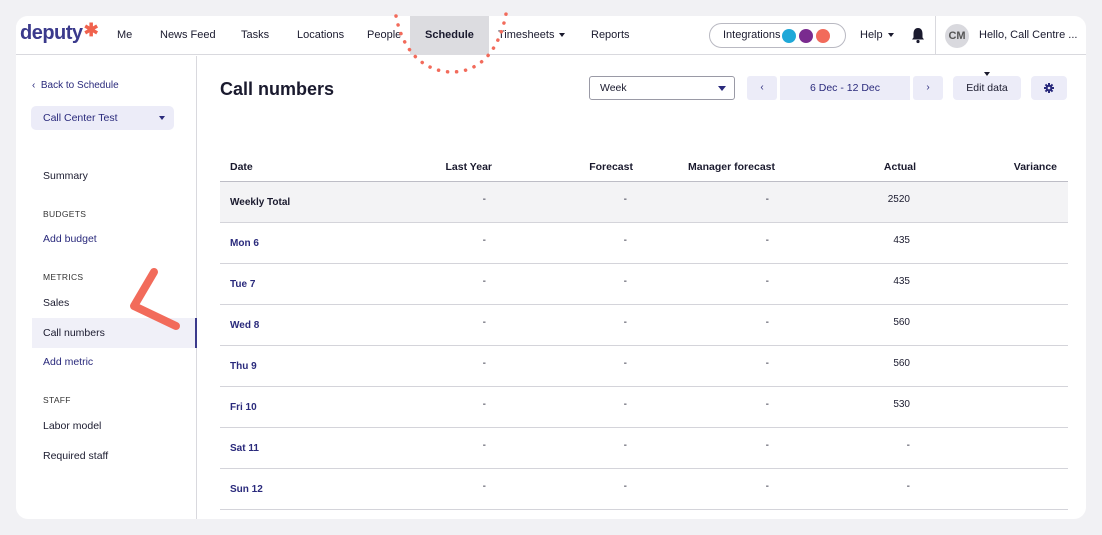  I want to click on column-header-forecast: Forecast, so click(611, 167).